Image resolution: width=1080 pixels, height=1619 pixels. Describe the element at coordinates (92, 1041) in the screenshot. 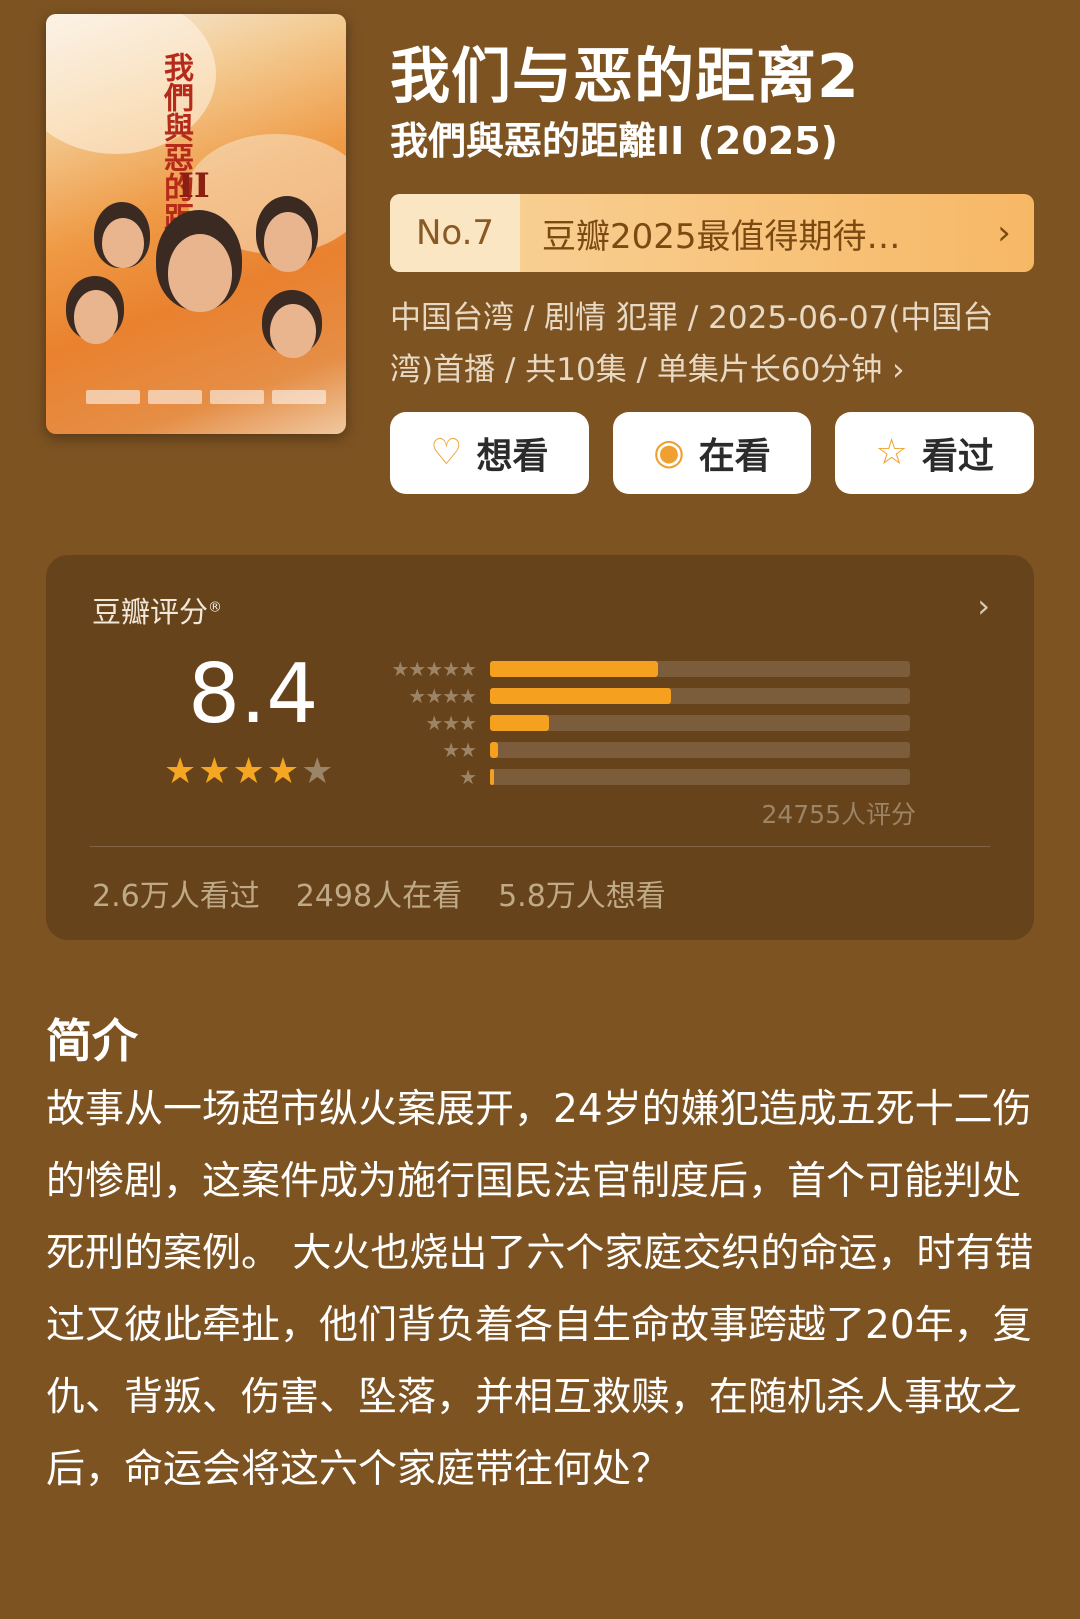

I see `intro-heading: 简介` at that location.